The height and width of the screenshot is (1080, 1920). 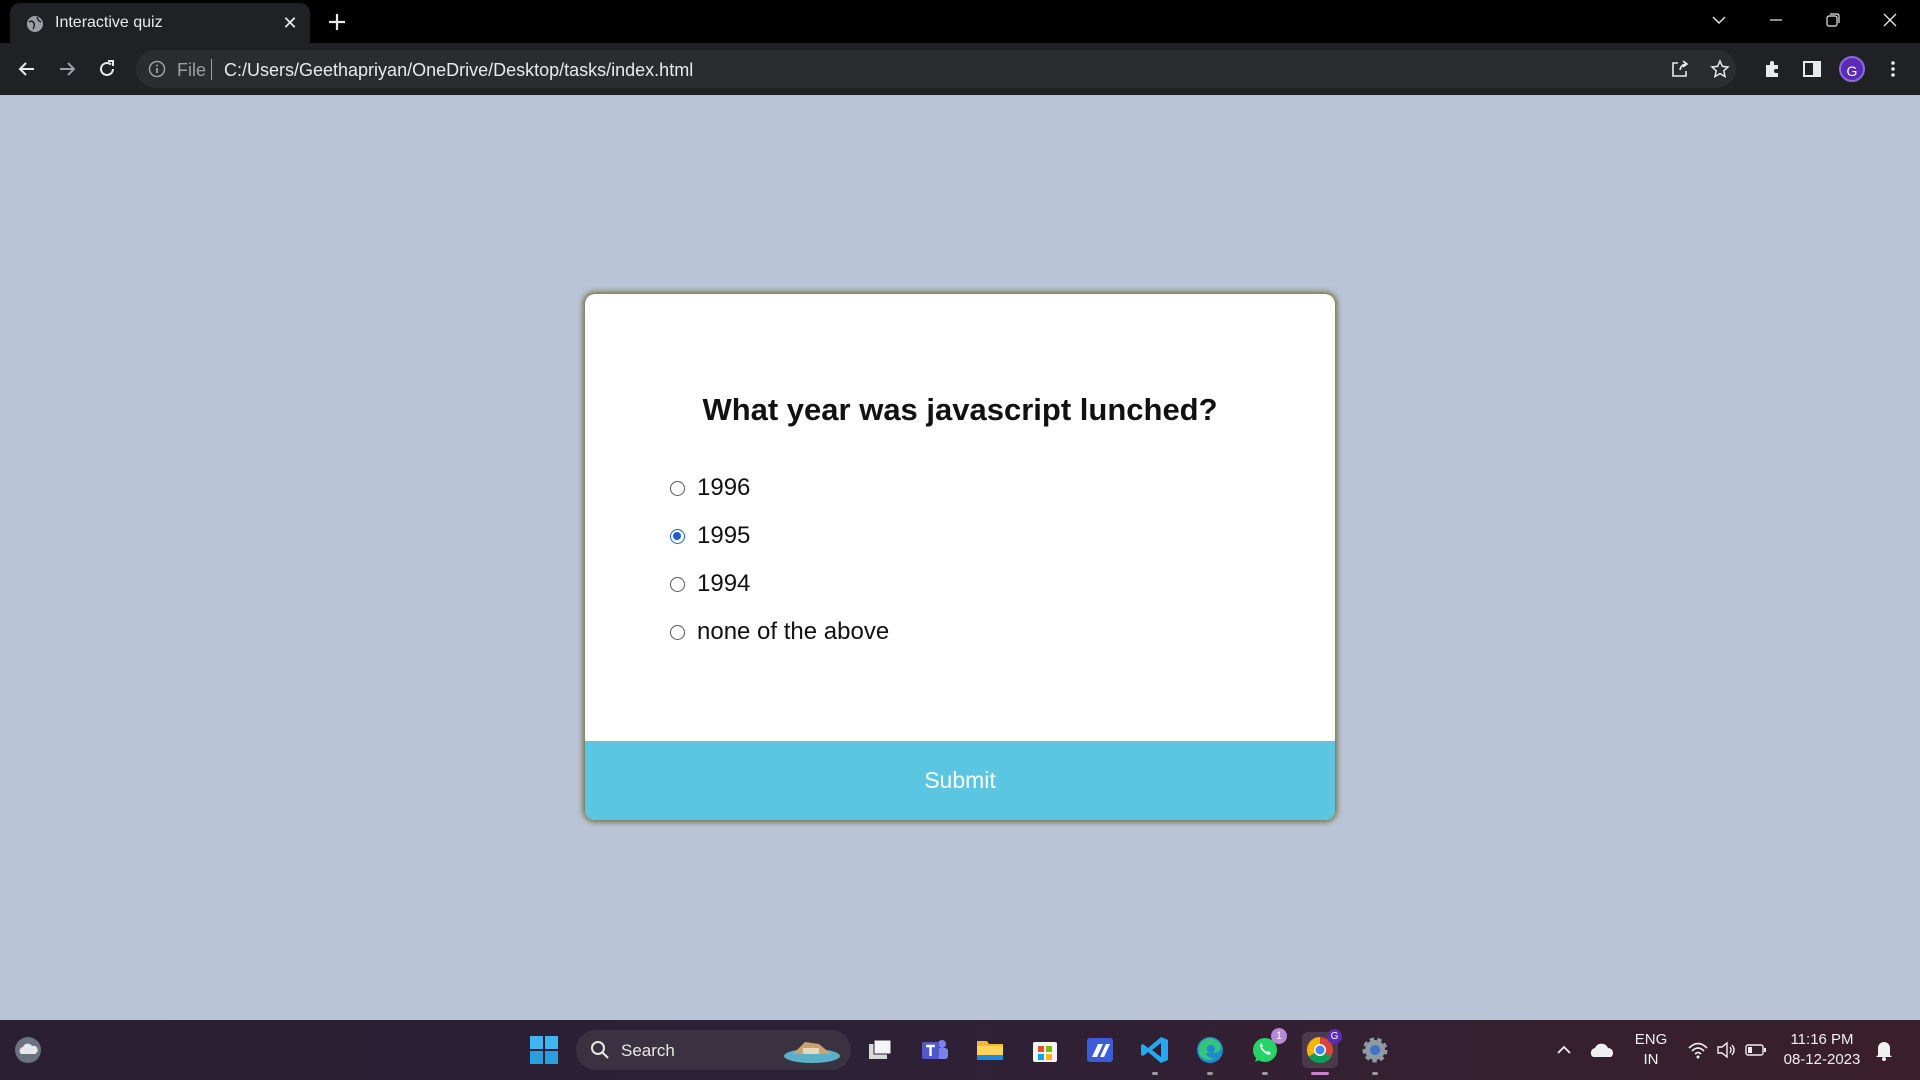 I want to click on answer-label: 1995, so click(x=724, y=535).